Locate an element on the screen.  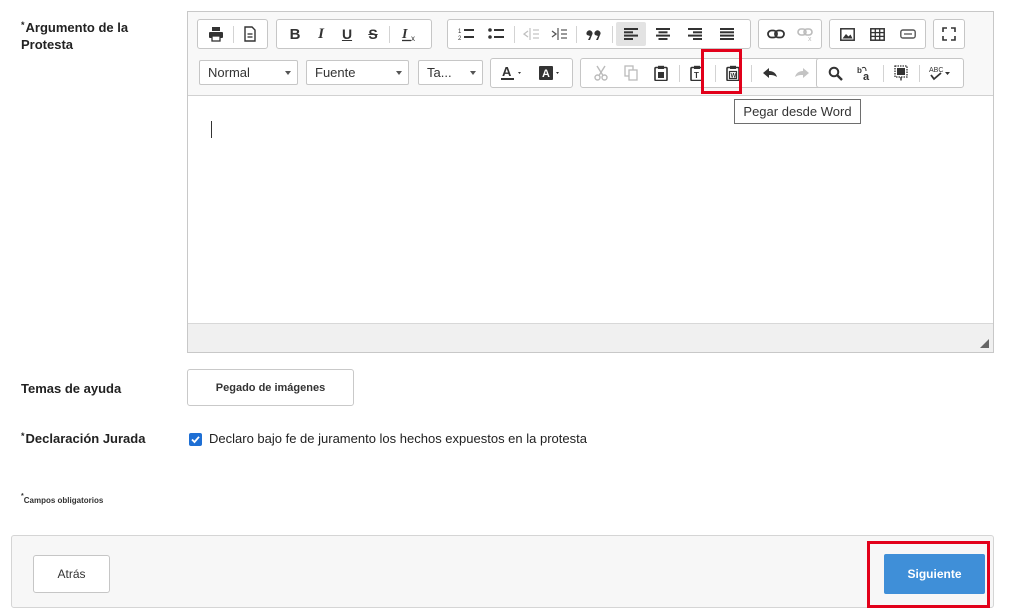
svg-text: T is located at coordinates (696, 75).